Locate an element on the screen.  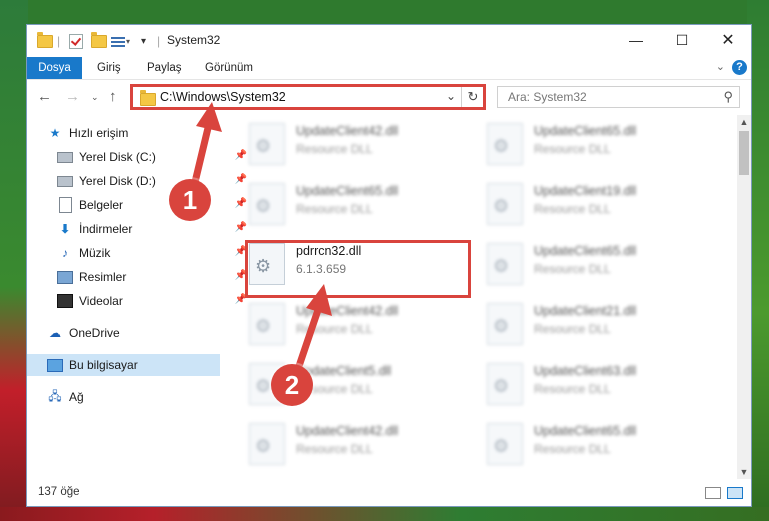
sidebar-item-label: İndirmeler is located at coordinates (106, 229).